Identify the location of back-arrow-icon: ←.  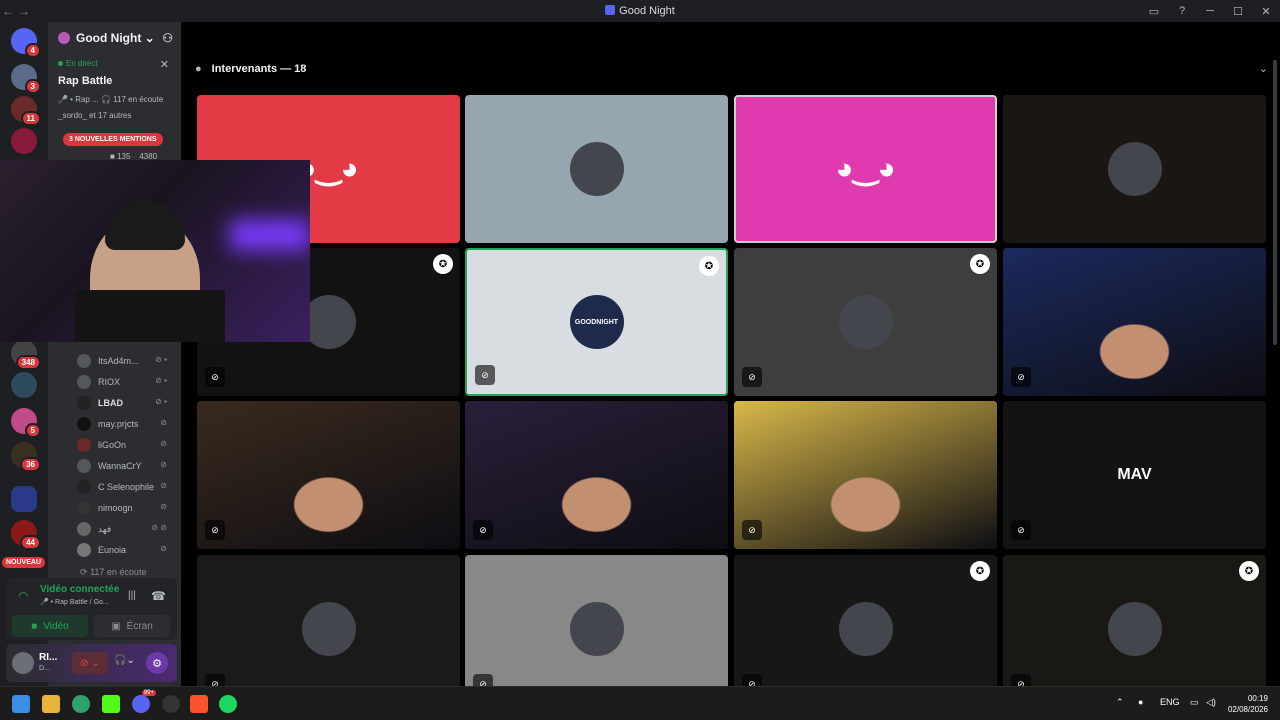
(8, 11).